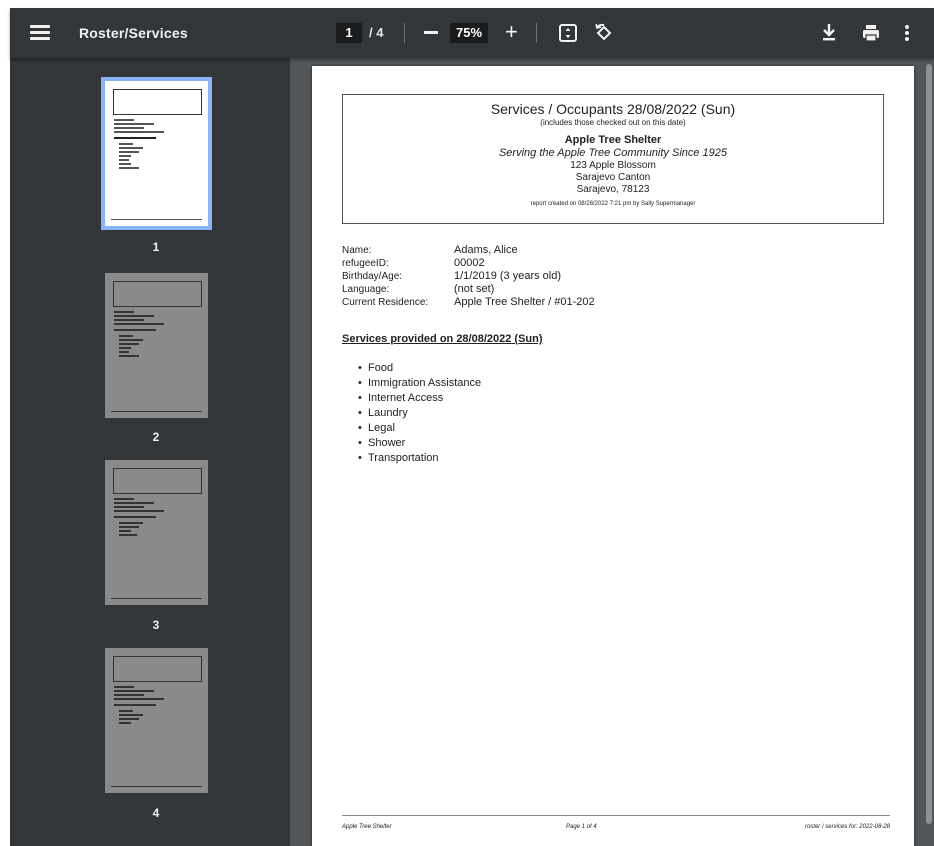 Image resolution: width=934 pixels, height=846 pixels. Describe the element at coordinates (385, 302) in the screenshot. I see `field-label: Current Residence:` at that location.